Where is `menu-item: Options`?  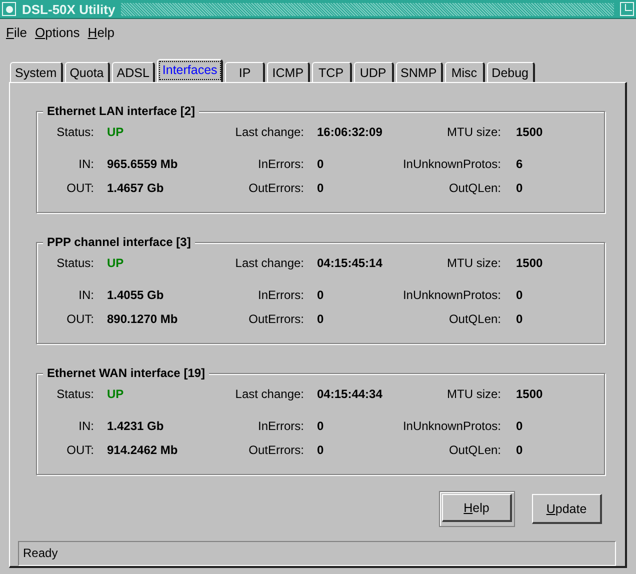 menu-item: Options is located at coordinates (57, 35).